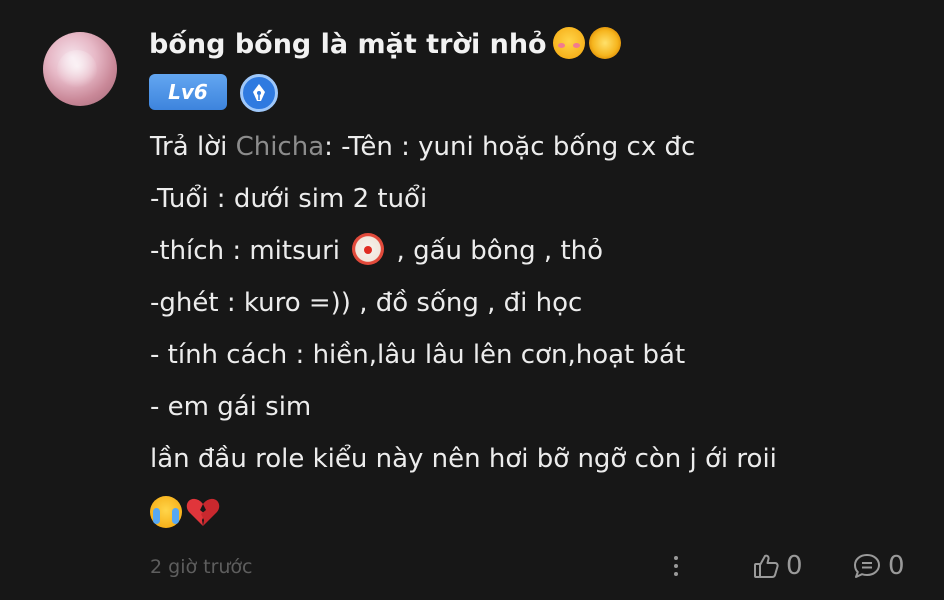 The height and width of the screenshot is (600, 944). What do you see at coordinates (188, 92) in the screenshot?
I see `level-badge: Lv6` at bounding box center [188, 92].